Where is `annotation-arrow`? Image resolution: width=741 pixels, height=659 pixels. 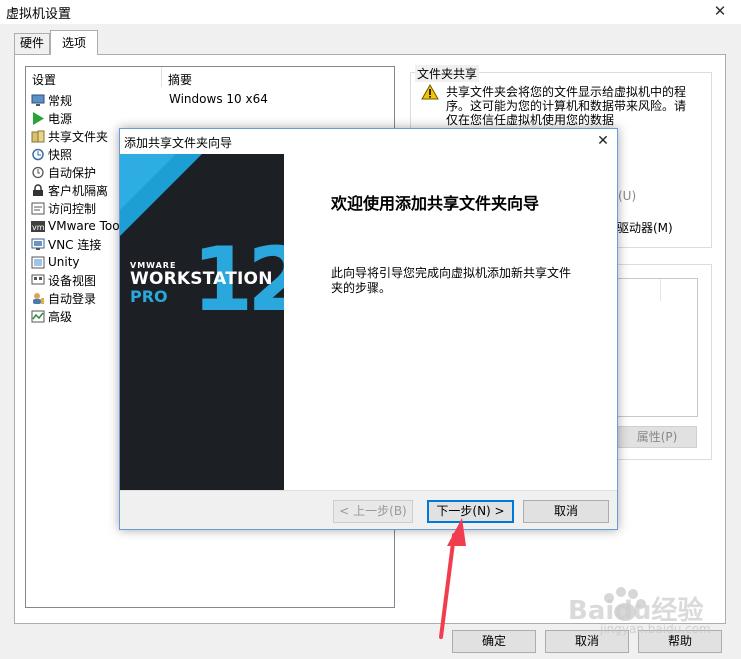
annotation-arrow is located at coordinates (452, 578).